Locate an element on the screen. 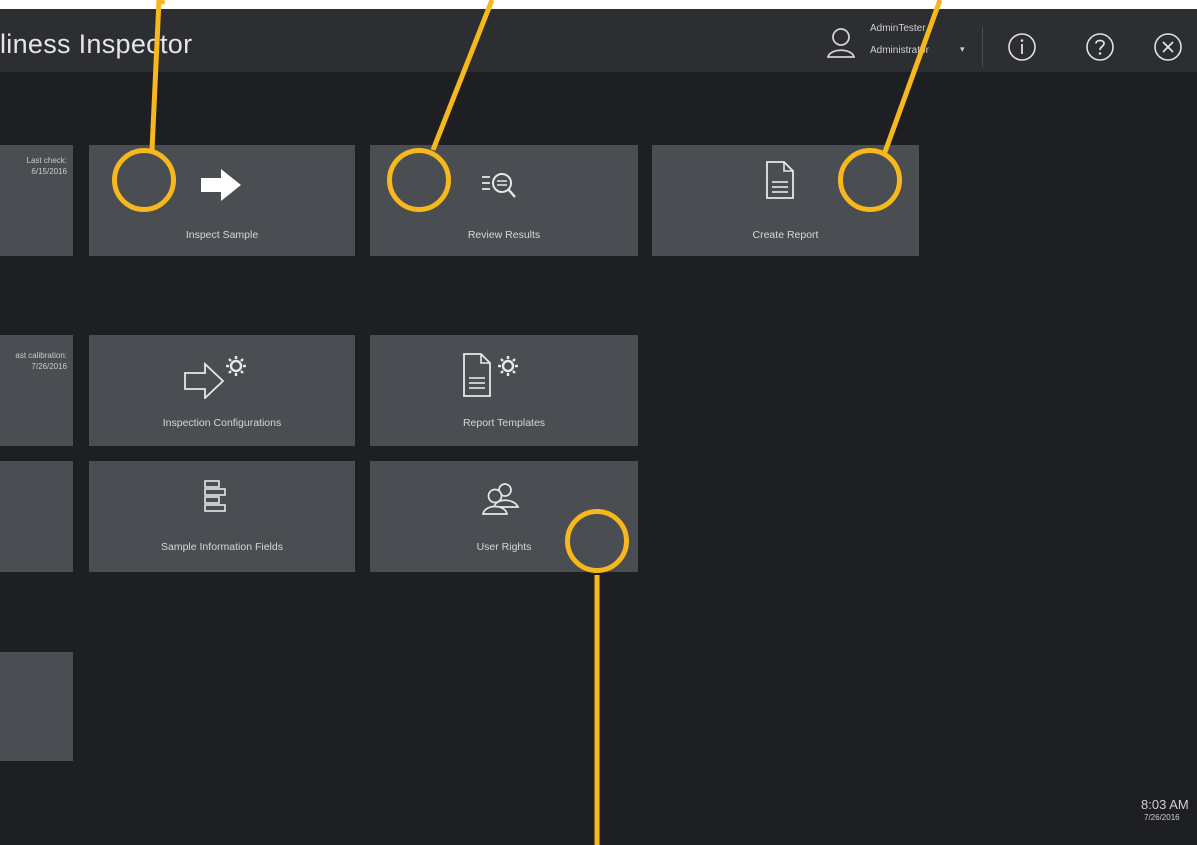 The image size is (1197, 845). callout-leader-inspect is located at coordinates (155, 75).